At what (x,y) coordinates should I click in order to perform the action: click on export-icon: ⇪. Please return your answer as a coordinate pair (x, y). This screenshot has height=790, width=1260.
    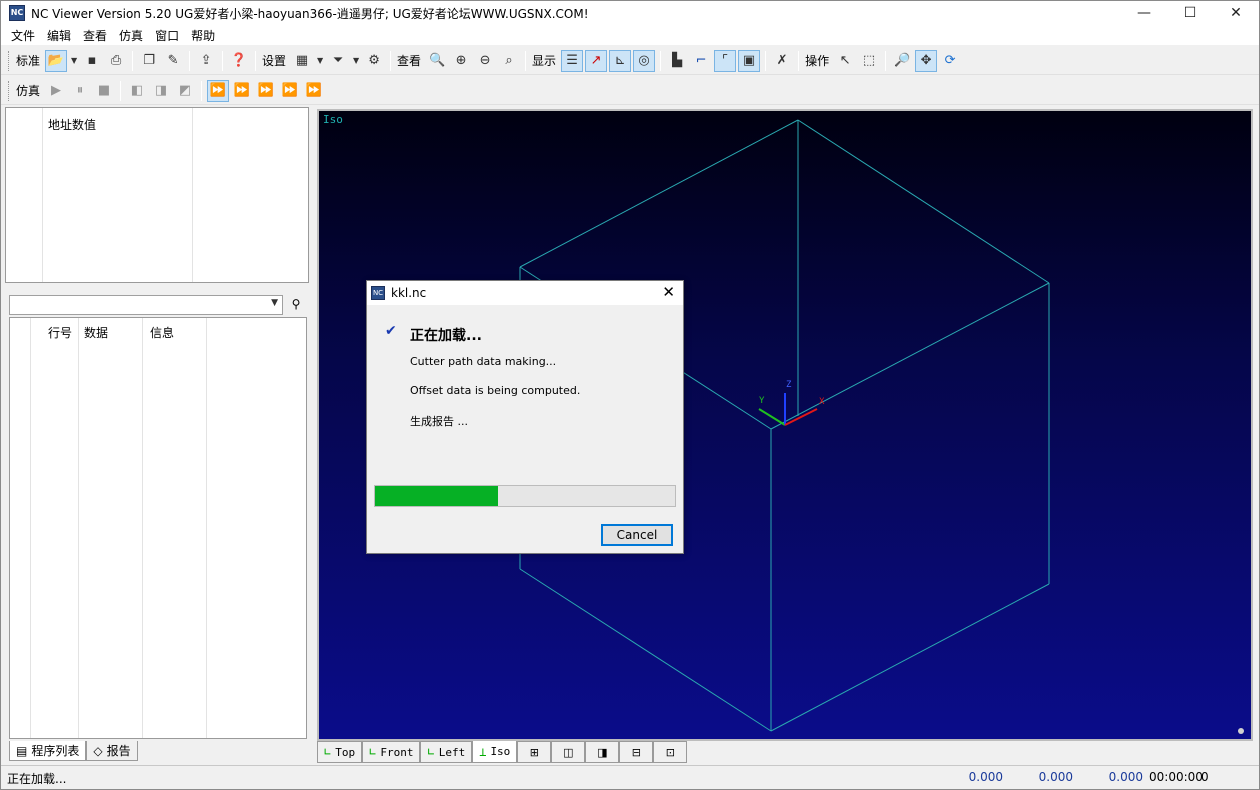
    Looking at the image, I should click on (206, 61).